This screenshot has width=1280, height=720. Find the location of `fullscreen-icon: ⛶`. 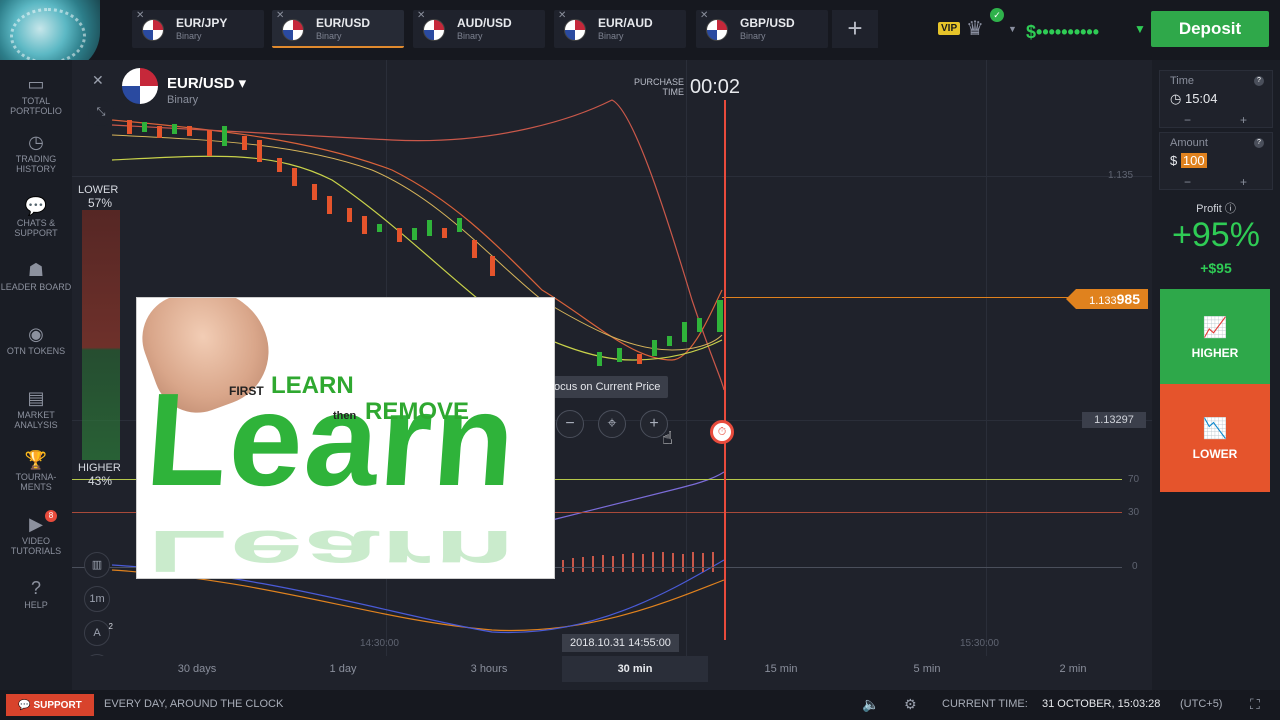

fullscreen-icon: ⛶ is located at coordinates (1255, 704).